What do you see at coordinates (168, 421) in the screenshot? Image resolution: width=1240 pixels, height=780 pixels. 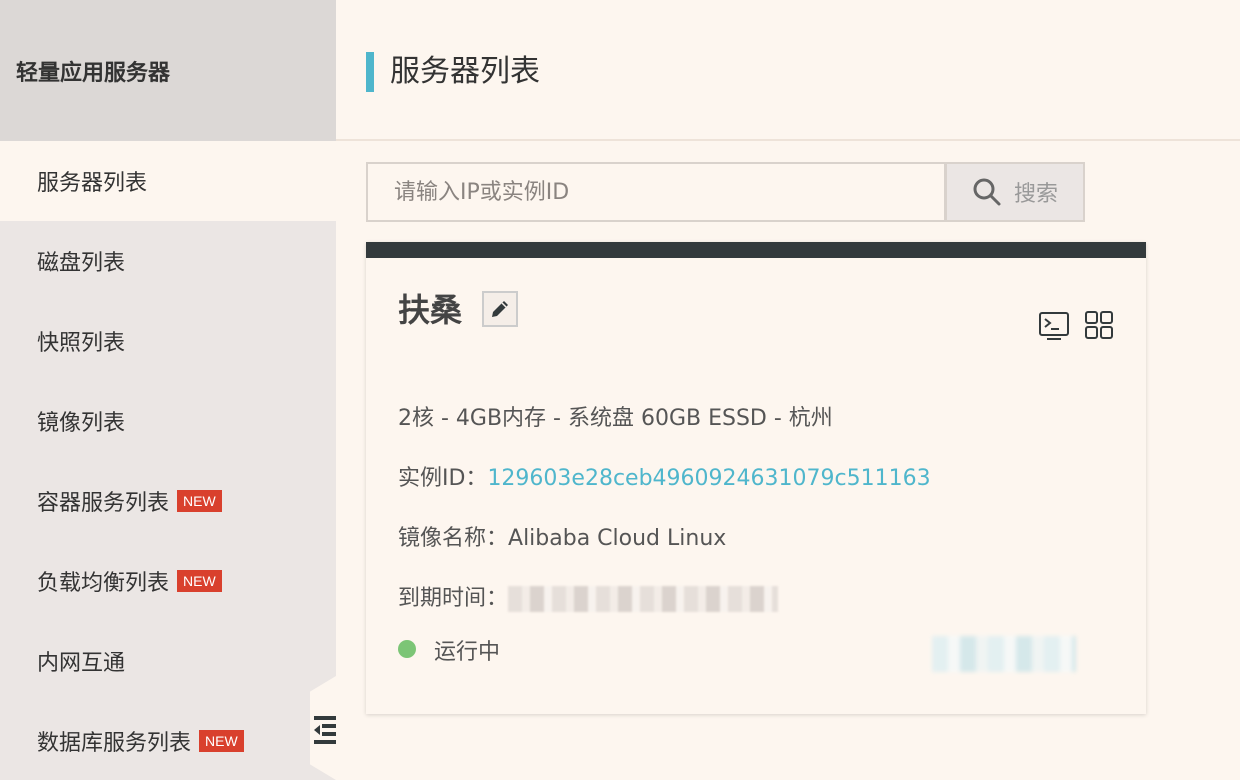 I see `sidebar-item-image-list: 镜像列表` at bounding box center [168, 421].